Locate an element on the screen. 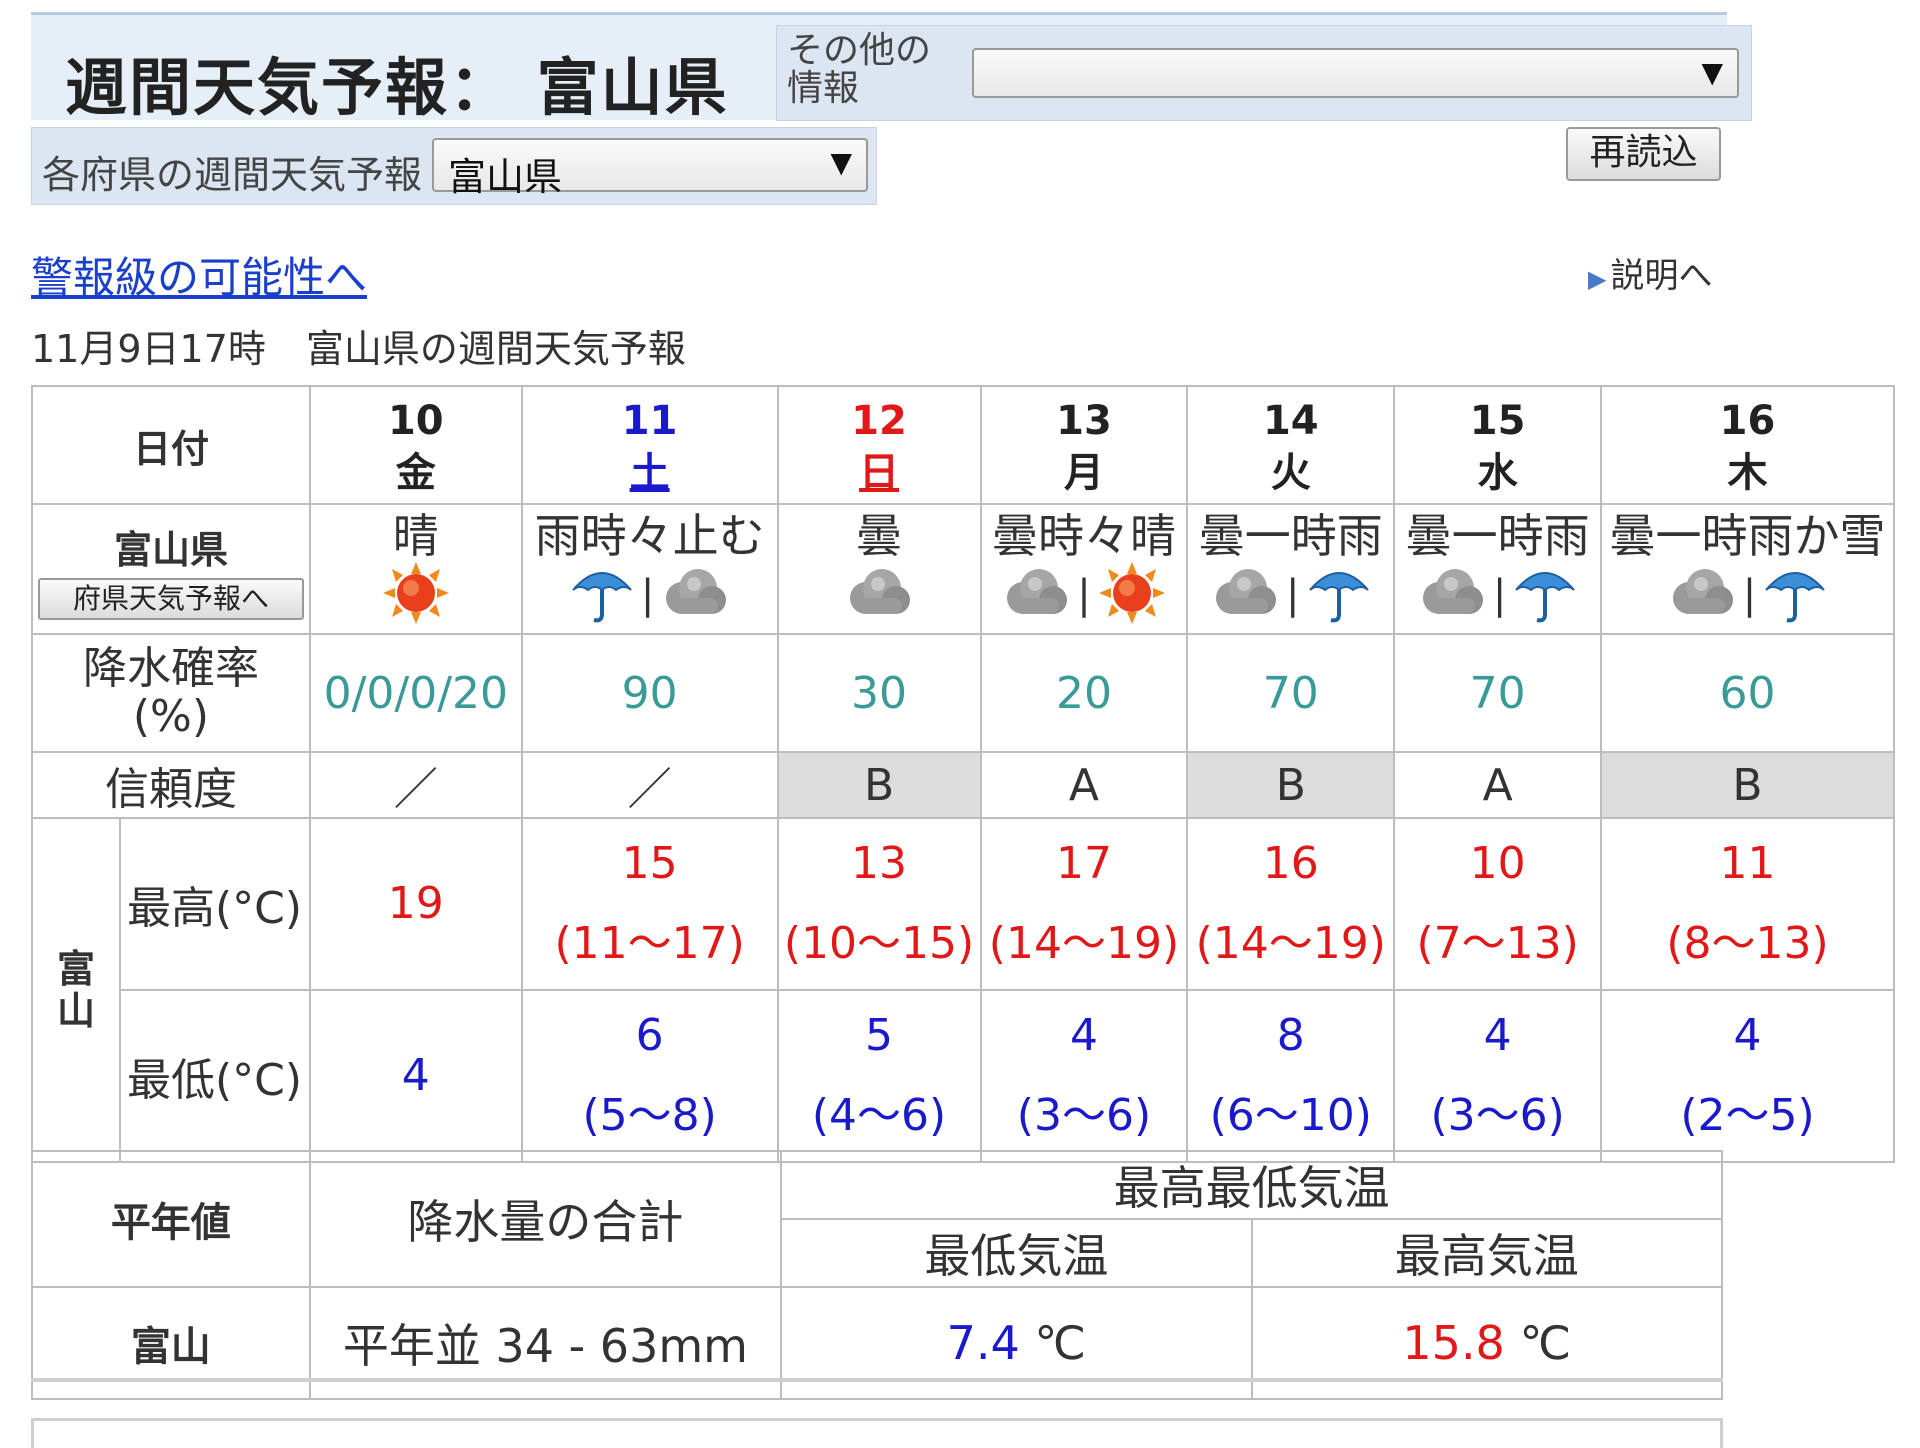  pop-value: 70 is located at coordinates (1498, 693).